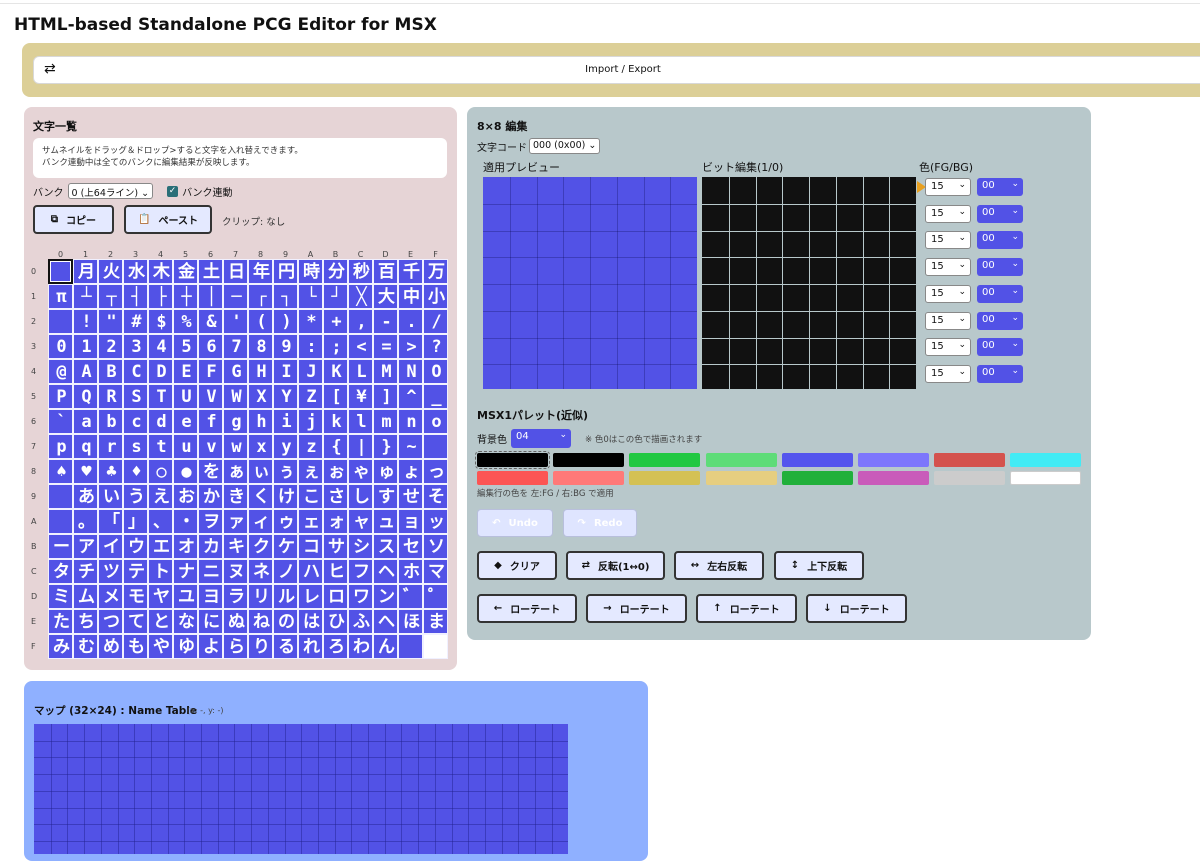  I want to click on char-cell: ょ, so click(410, 471).